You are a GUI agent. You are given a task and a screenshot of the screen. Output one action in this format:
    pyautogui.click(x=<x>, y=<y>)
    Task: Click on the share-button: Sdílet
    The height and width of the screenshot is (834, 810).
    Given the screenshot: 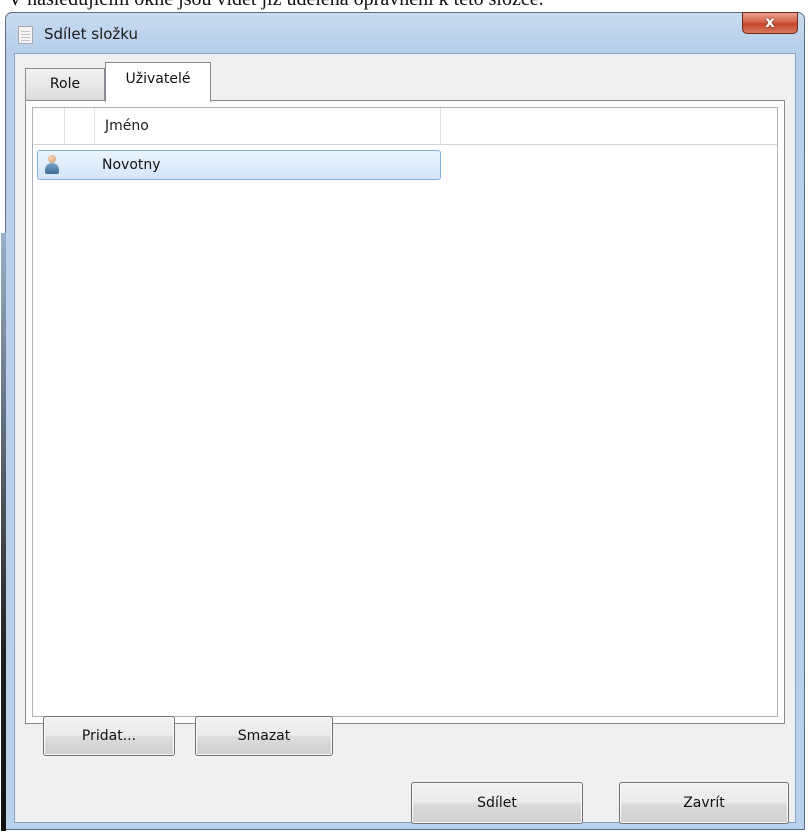 What is the action you would take?
    pyautogui.click(x=497, y=803)
    